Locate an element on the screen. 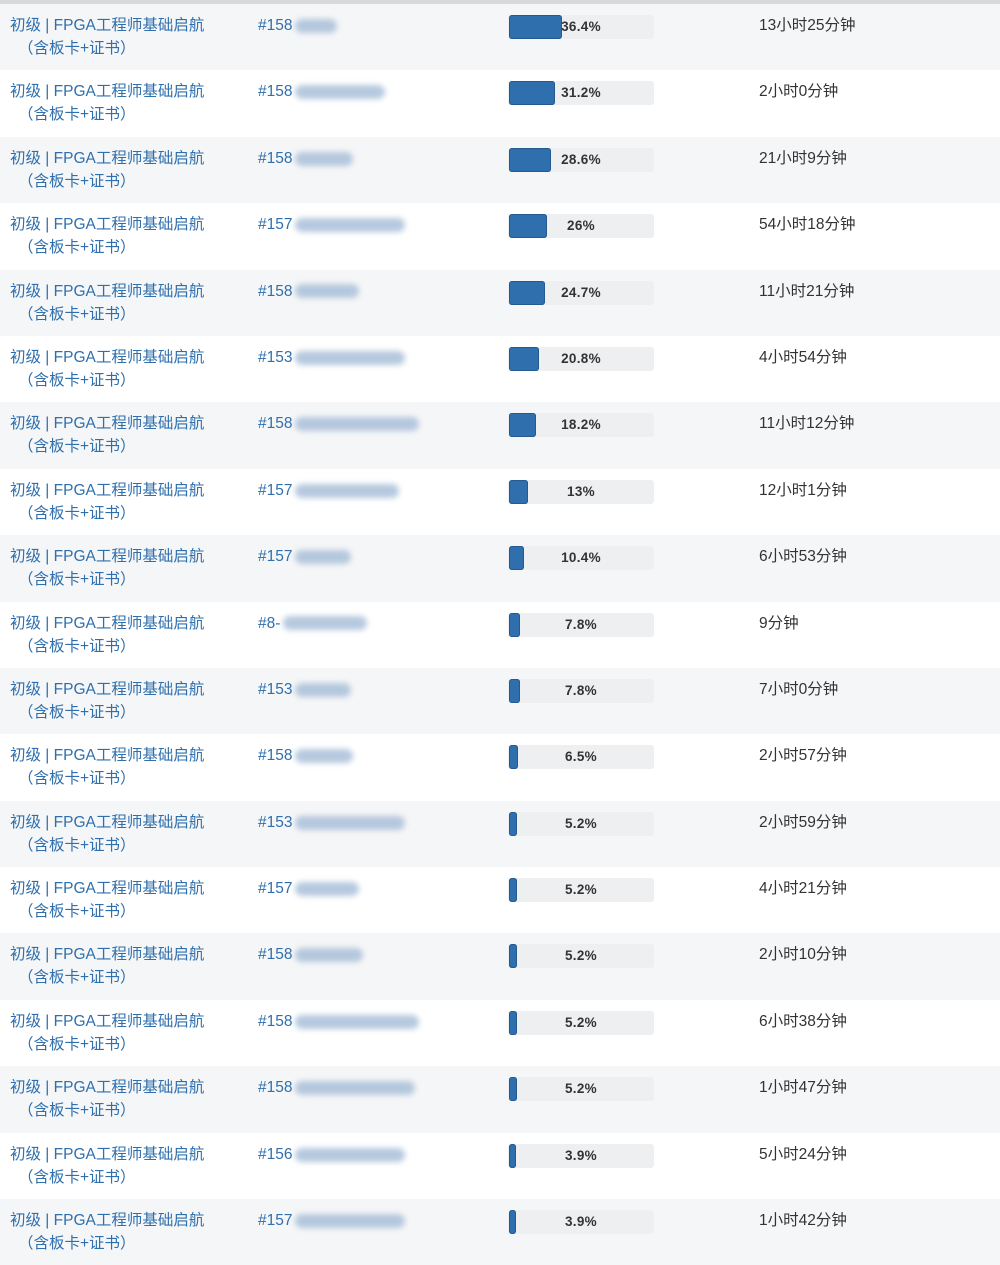 The width and height of the screenshot is (1000, 1265). student-id: #157 is located at coordinates (275, 225).